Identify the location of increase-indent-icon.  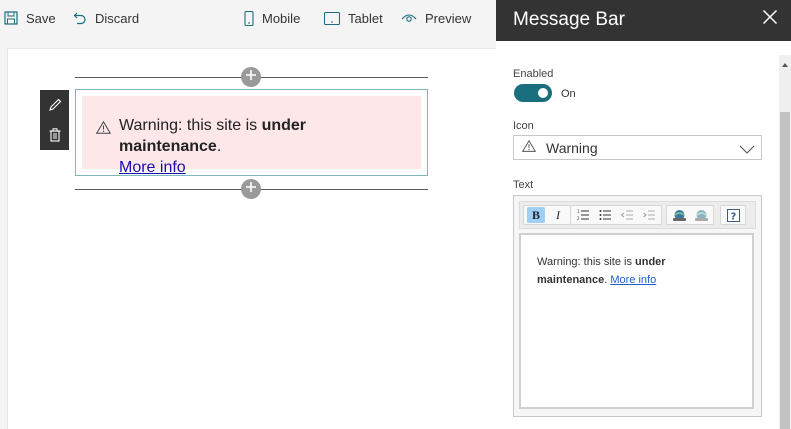
(648, 215).